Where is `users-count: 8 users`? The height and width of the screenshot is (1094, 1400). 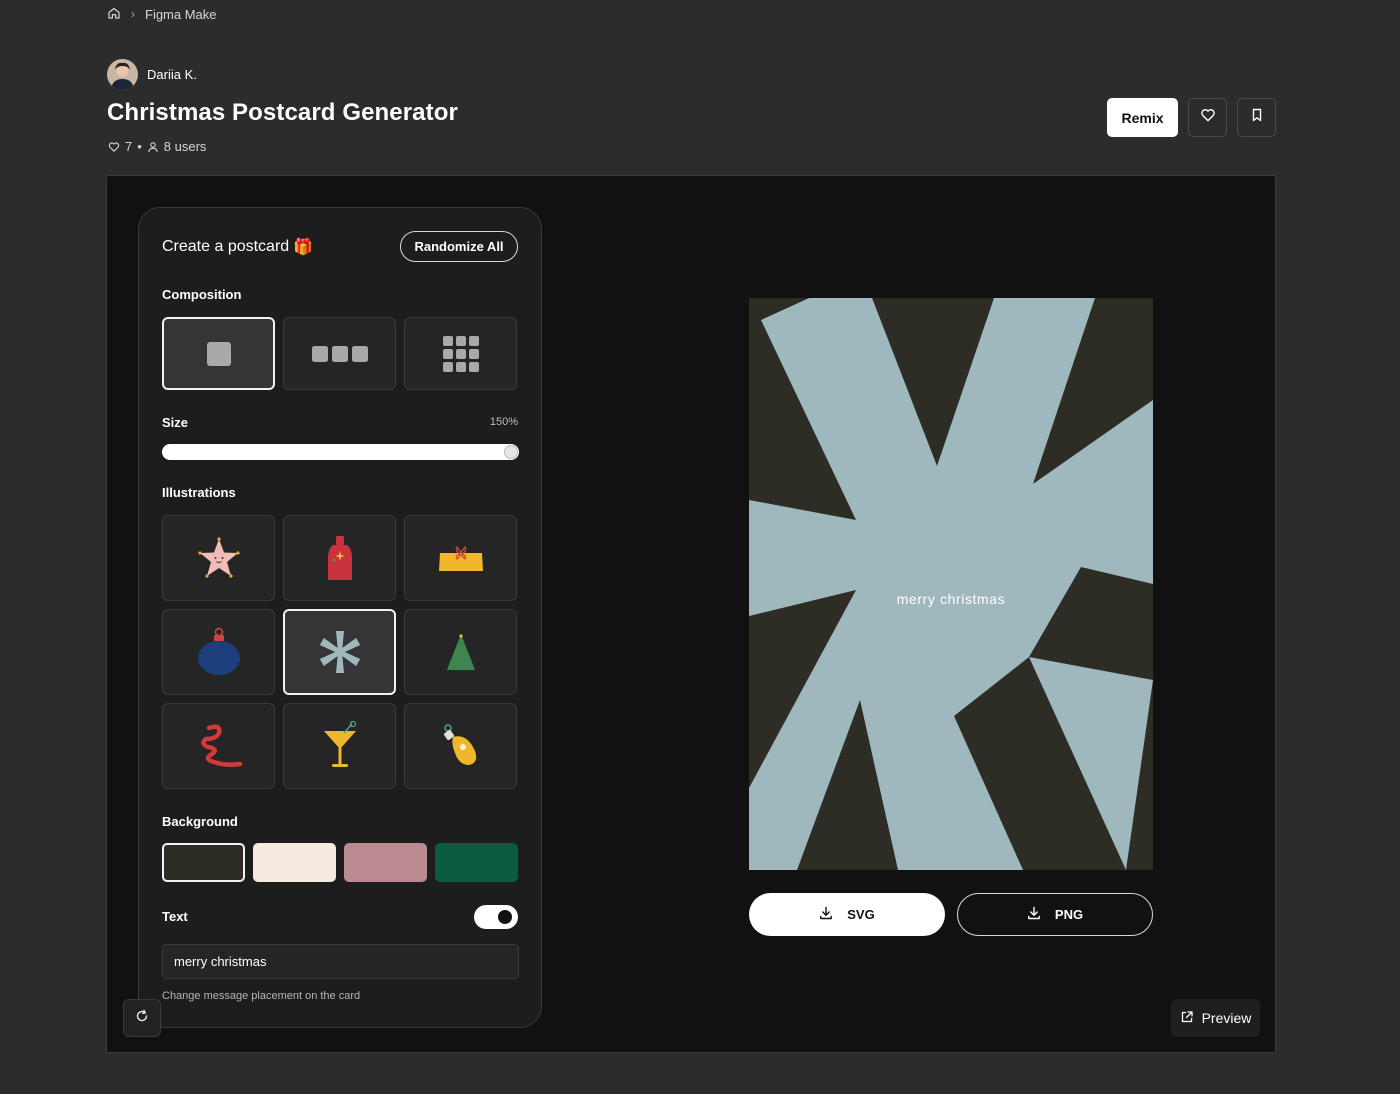
users-count: 8 users is located at coordinates (185, 146).